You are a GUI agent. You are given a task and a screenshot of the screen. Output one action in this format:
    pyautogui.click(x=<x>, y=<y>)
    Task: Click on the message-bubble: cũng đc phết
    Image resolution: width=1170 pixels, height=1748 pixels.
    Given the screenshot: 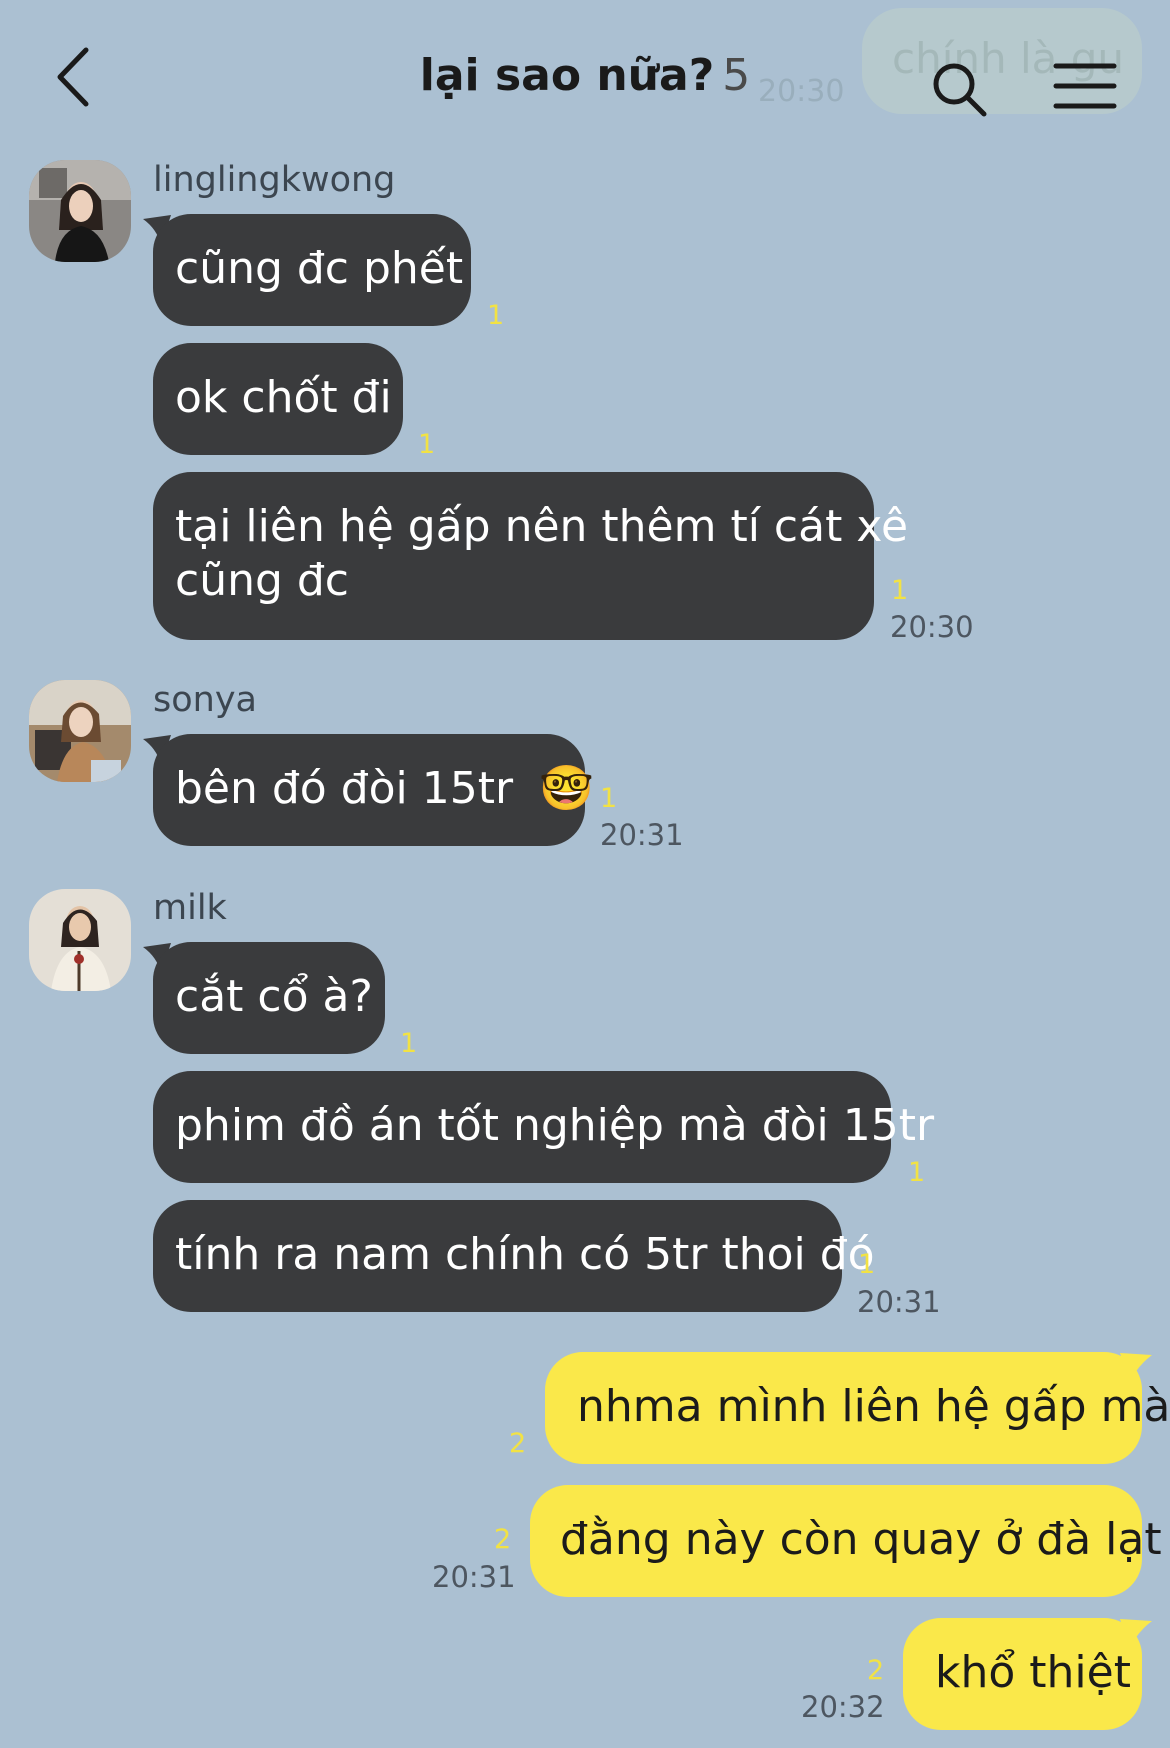 What is the action you would take?
    pyautogui.click(x=312, y=270)
    